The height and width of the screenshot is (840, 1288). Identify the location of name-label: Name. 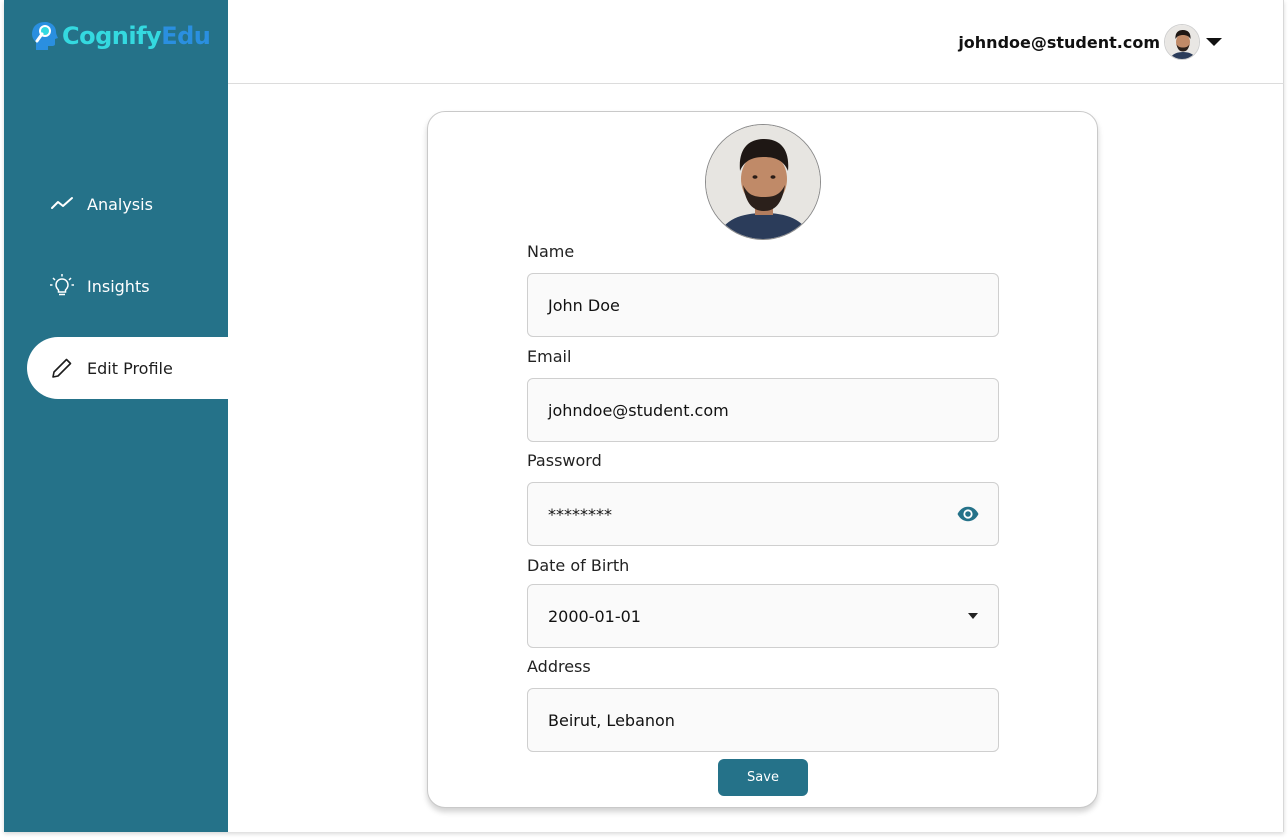
(551, 251).